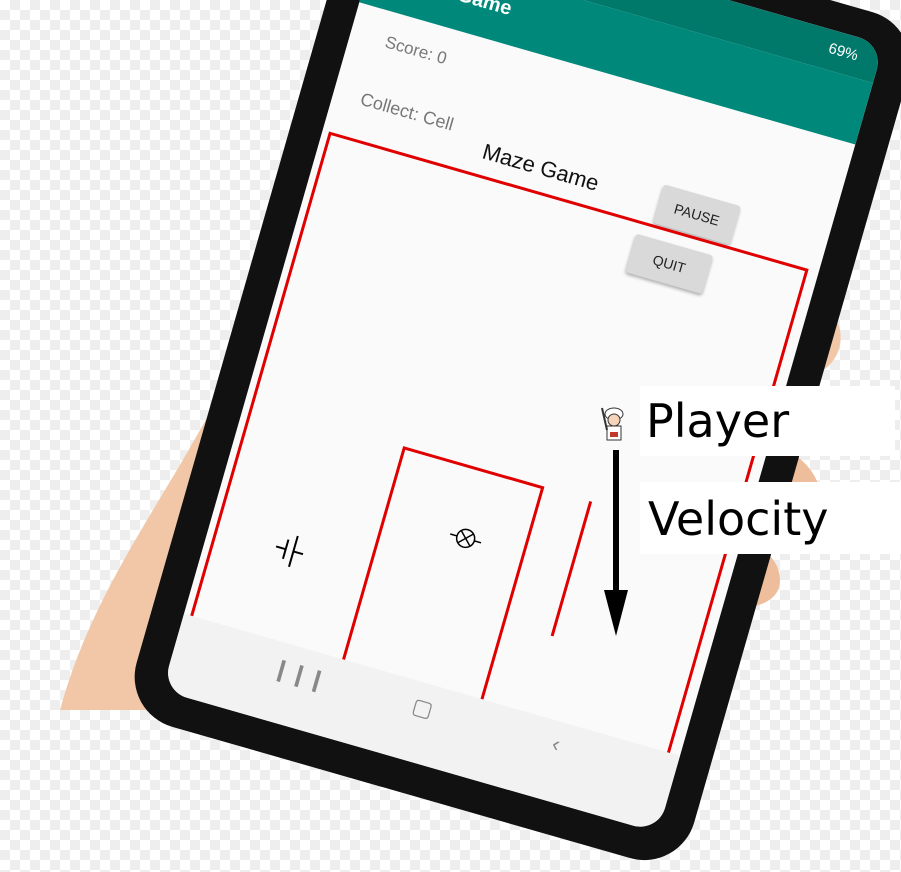 The image size is (901, 872). I want to click on recent-apps-icon: ❙❙❙, so click(299, 675).